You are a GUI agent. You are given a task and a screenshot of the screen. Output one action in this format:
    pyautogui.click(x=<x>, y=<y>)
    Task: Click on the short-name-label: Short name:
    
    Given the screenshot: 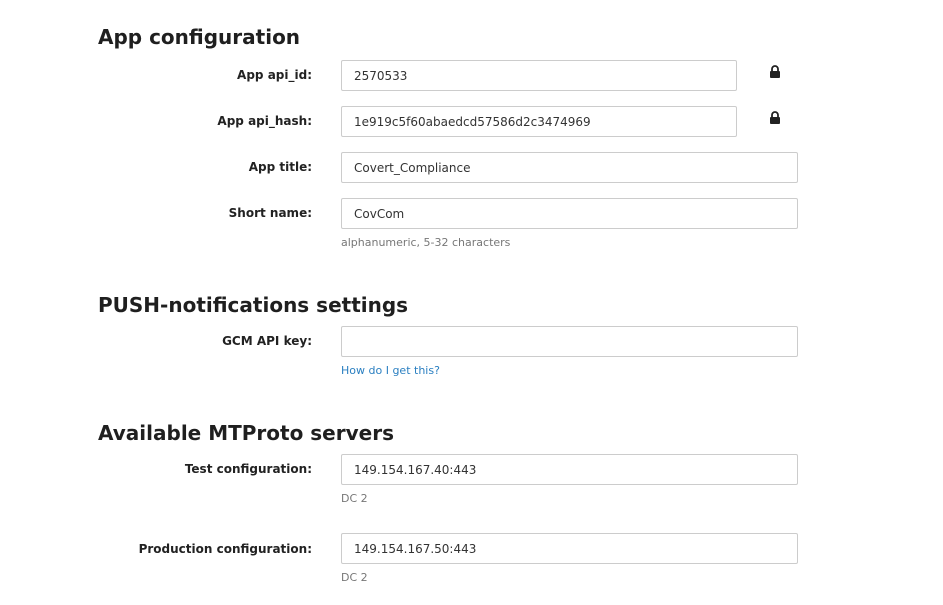 What is the action you would take?
    pyautogui.click(x=270, y=213)
    